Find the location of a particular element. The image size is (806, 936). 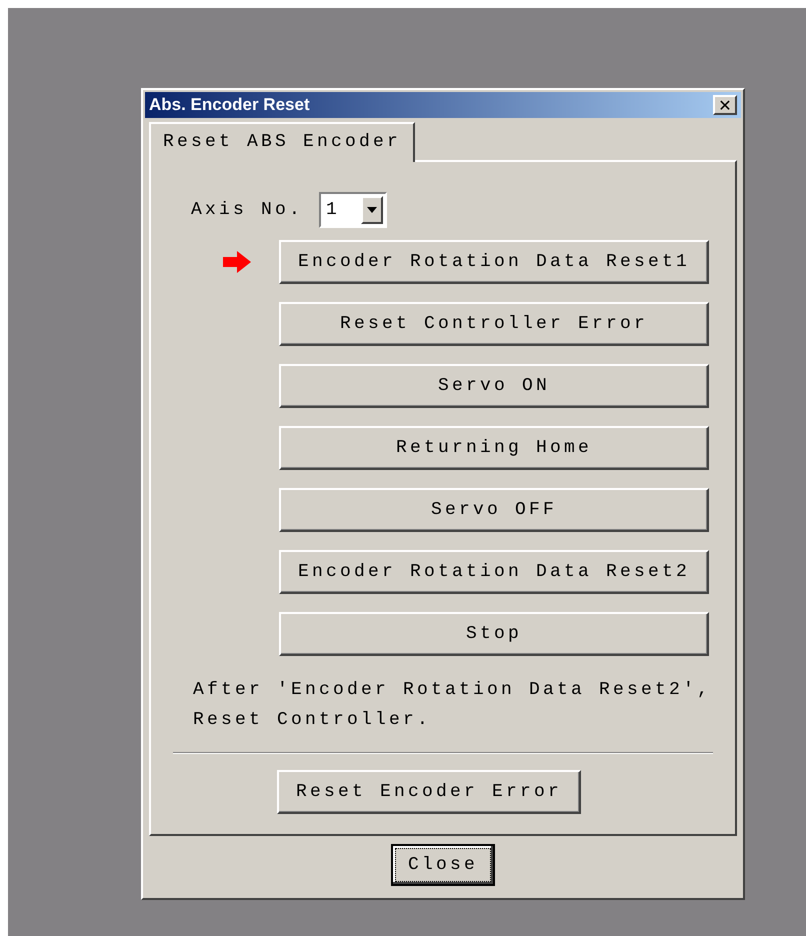

step-button: Encoder Rotation Data Reset2 is located at coordinates (494, 572).